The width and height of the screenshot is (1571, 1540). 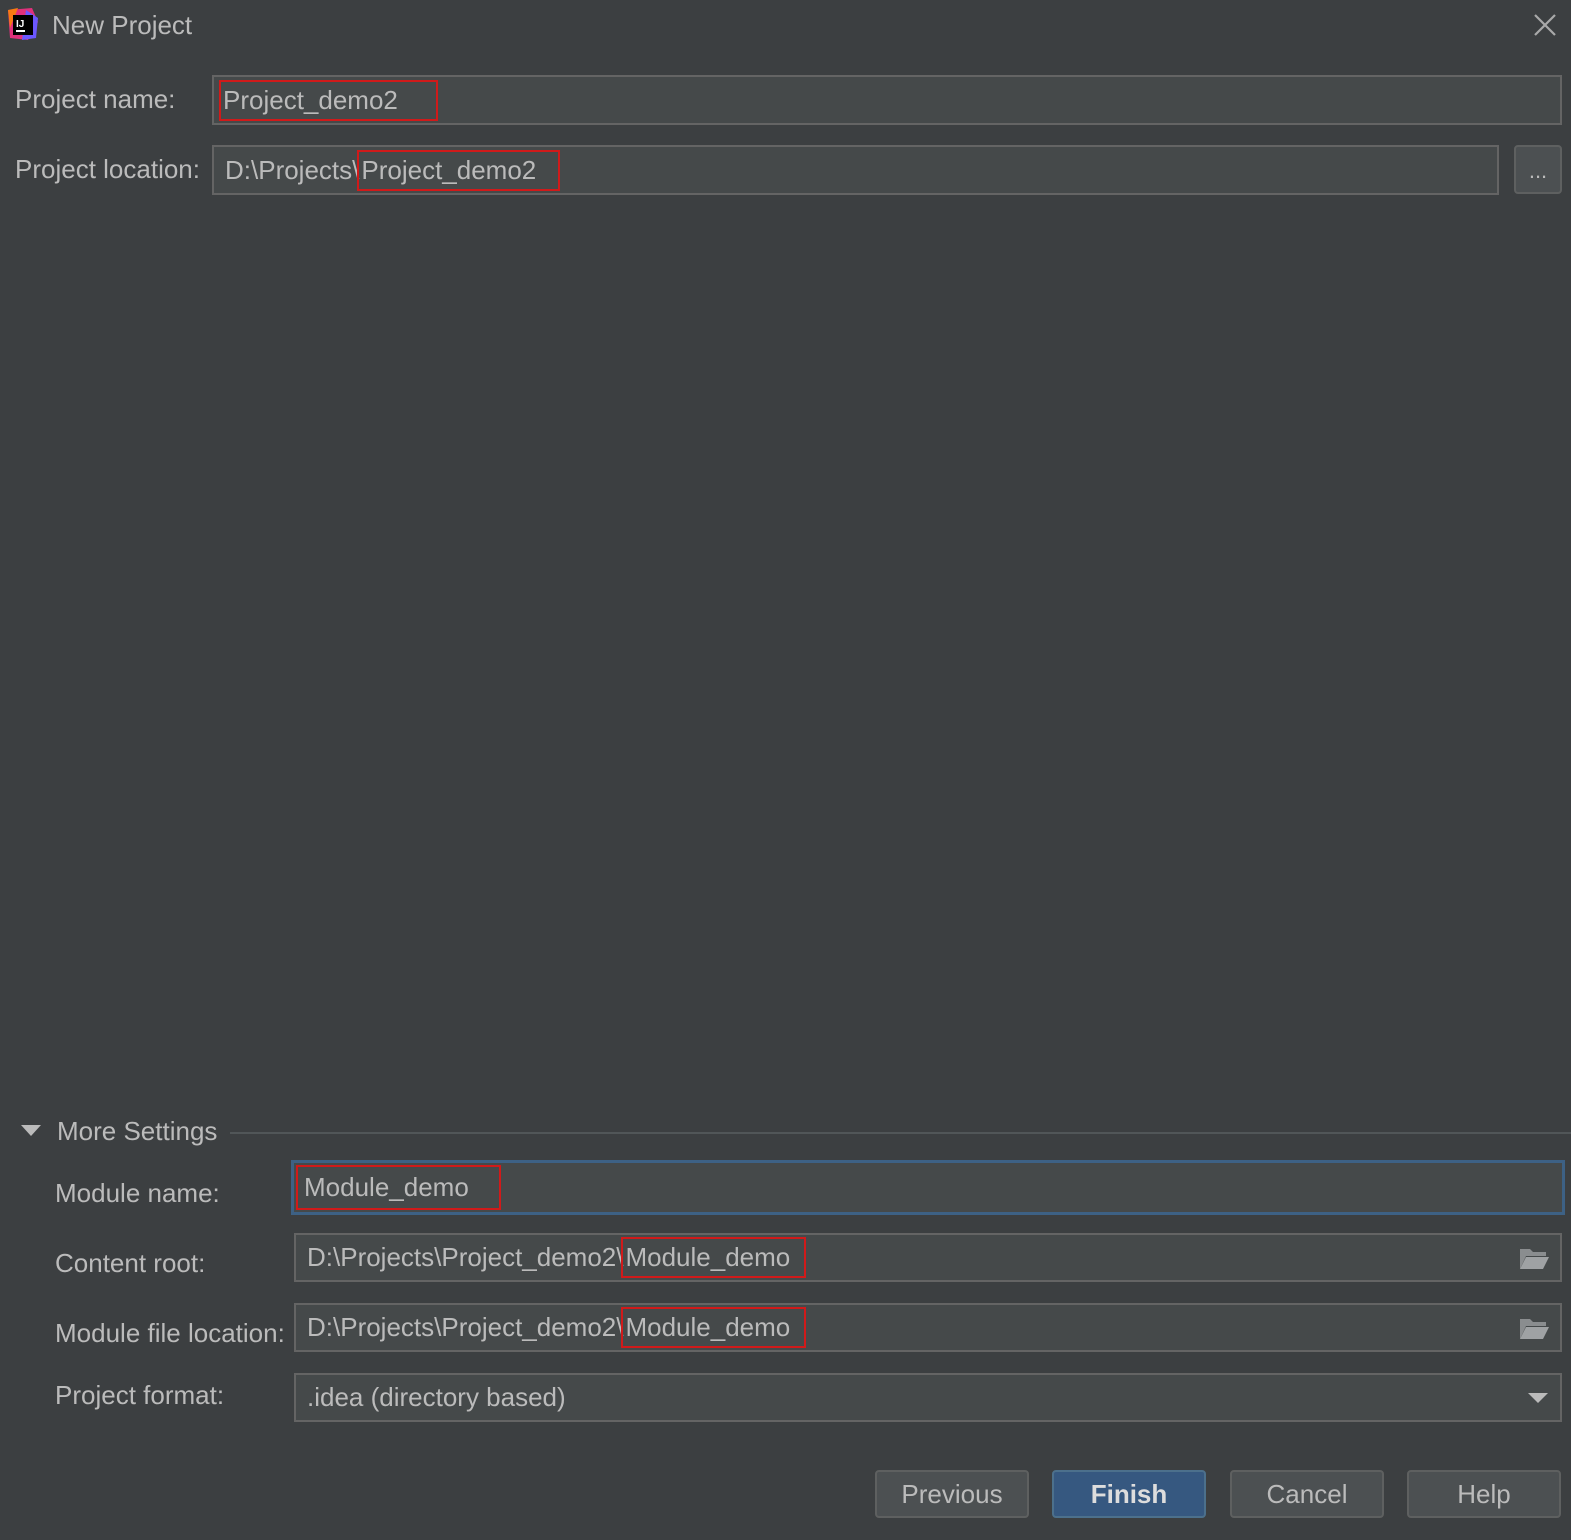 I want to click on title-bar: IJ New Project, so click(x=785, y=27).